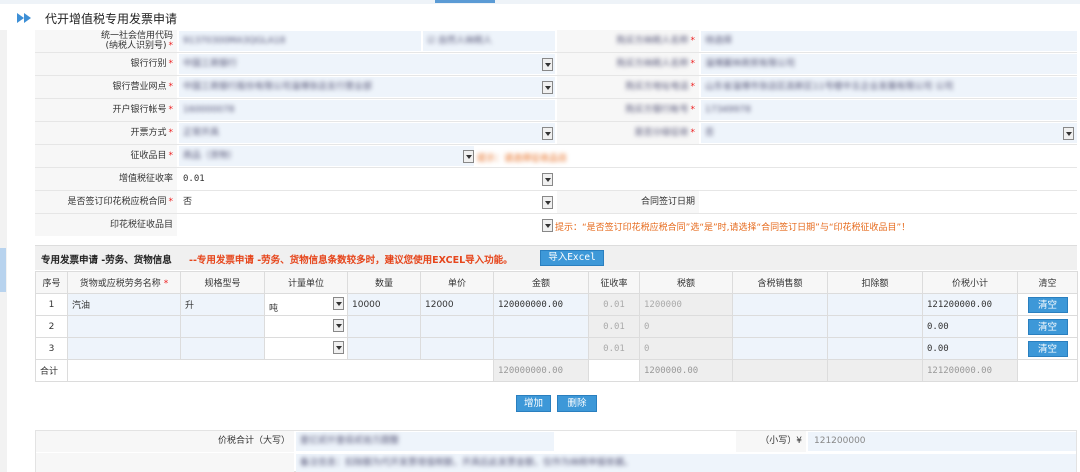 The image size is (1080, 472). I want to click on total-subtotal: 121200000.00, so click(970, 370).